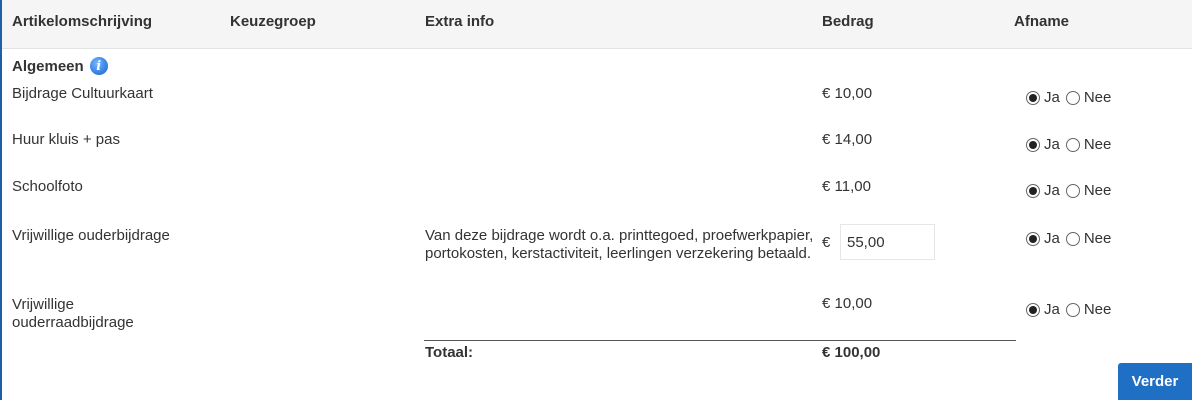 The image size is (1192, 400). I want to click on row-currency-ouderbijdrage: €, so click(826, 242).